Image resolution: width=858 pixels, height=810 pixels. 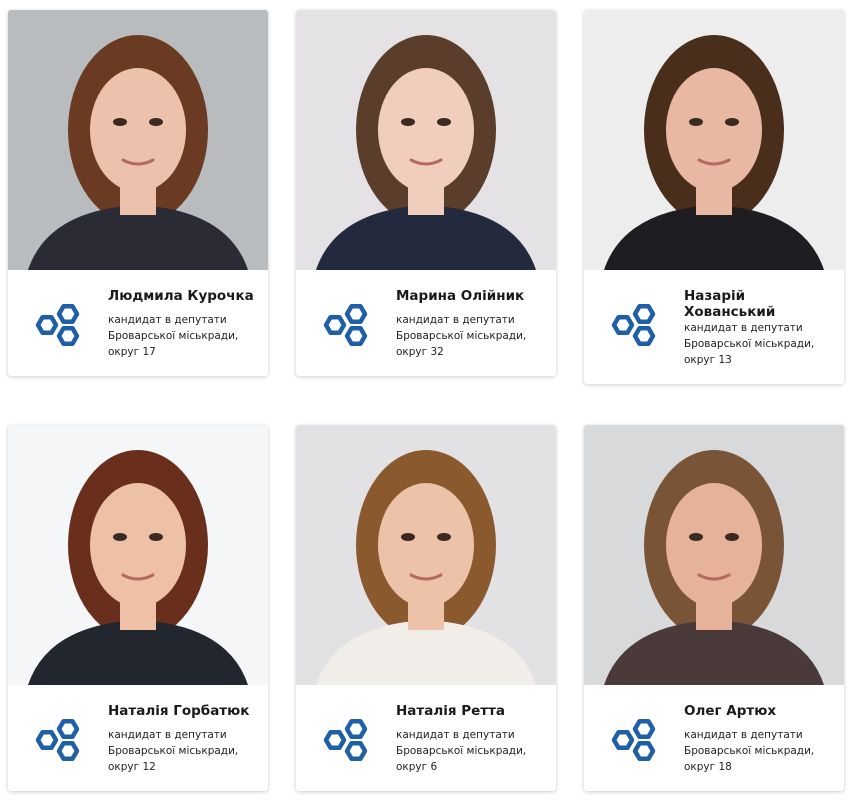 I want to click on candidate-district: округ 18, so click(x=708, y=767).